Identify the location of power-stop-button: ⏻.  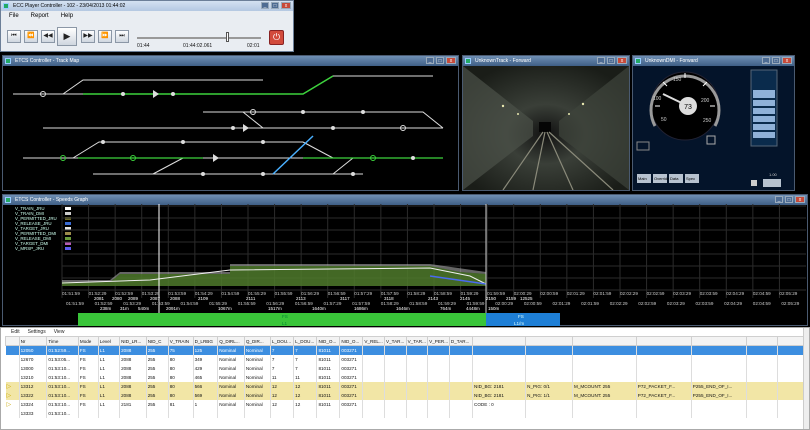
(276, 37).